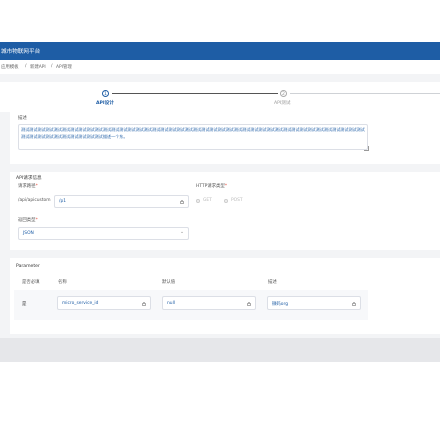  Describe the element at coordinates (181, 232) in the screenshot. I see `chevron-down-icon: ⌄` at that location.